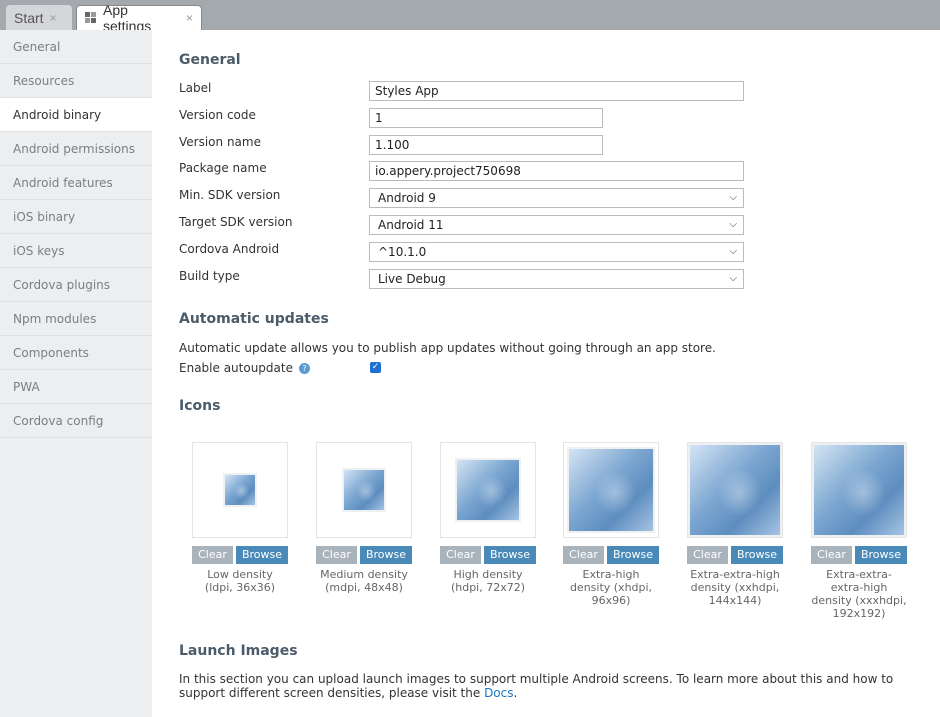  I want to click on sidebar-item-ios-binary: iOS binary, so click(76, 217).